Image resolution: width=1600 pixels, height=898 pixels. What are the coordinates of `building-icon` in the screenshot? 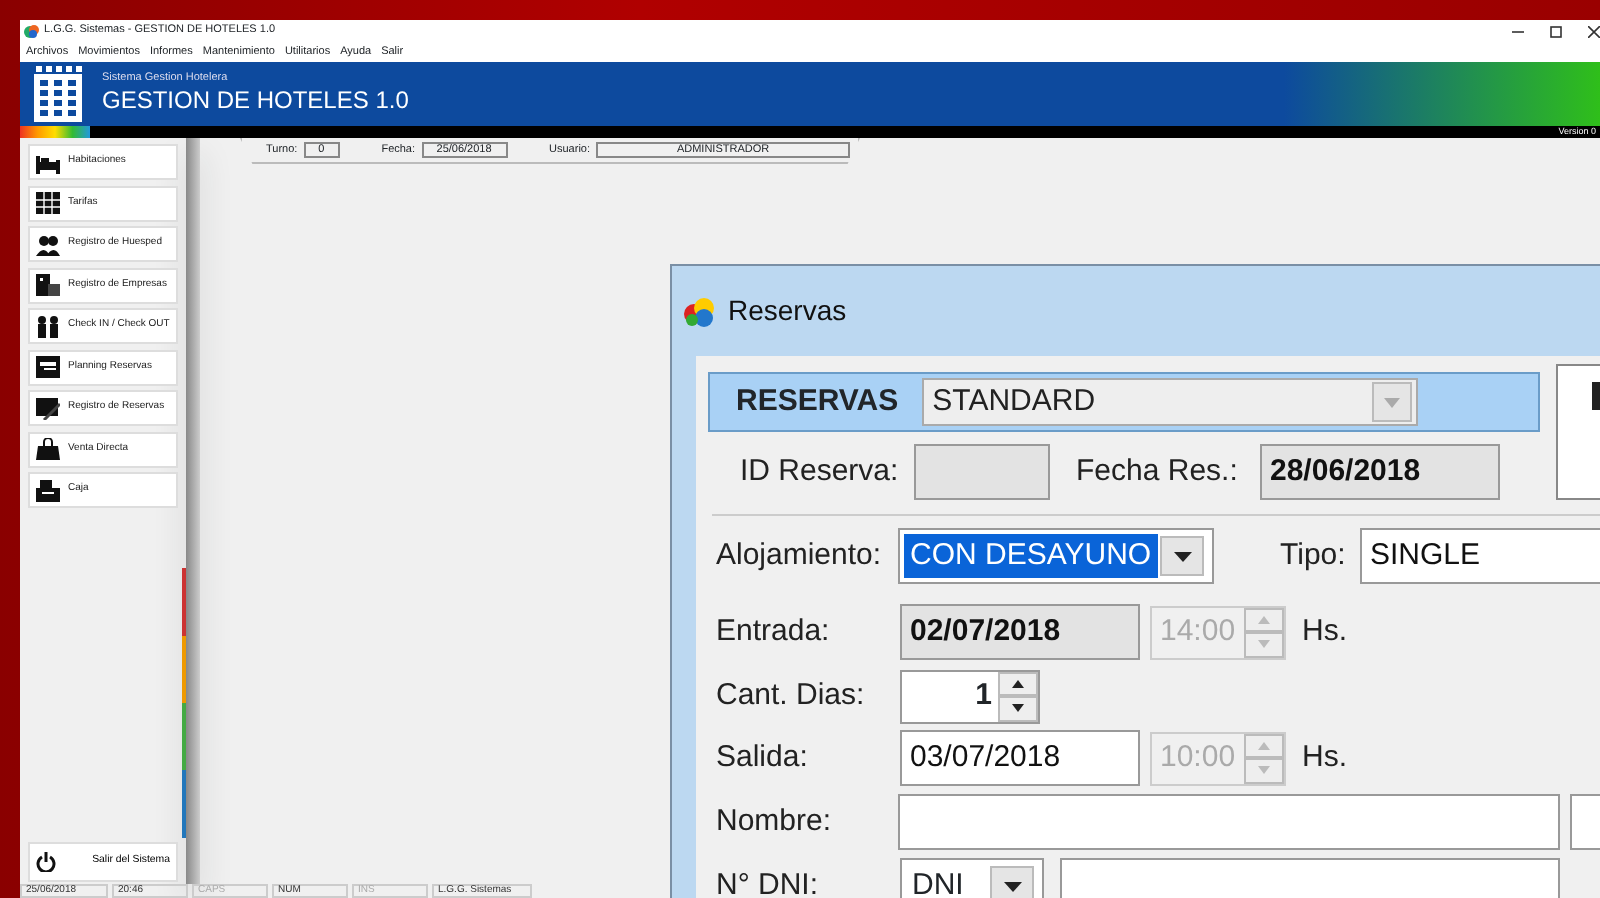 It's located at (48, 285).